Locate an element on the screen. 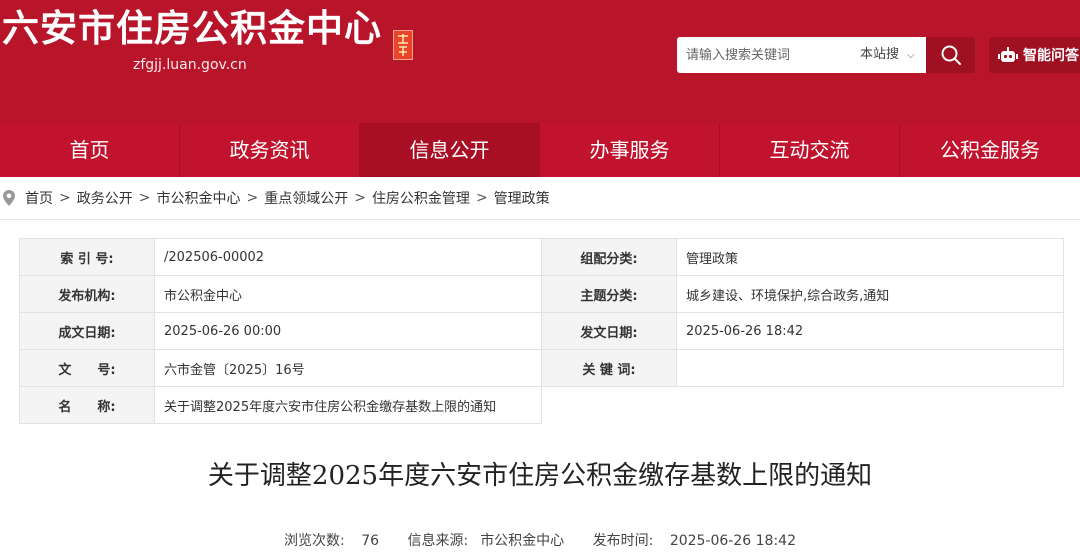  search-scope-label: 本站搜 is located at coordinates (880, 54).